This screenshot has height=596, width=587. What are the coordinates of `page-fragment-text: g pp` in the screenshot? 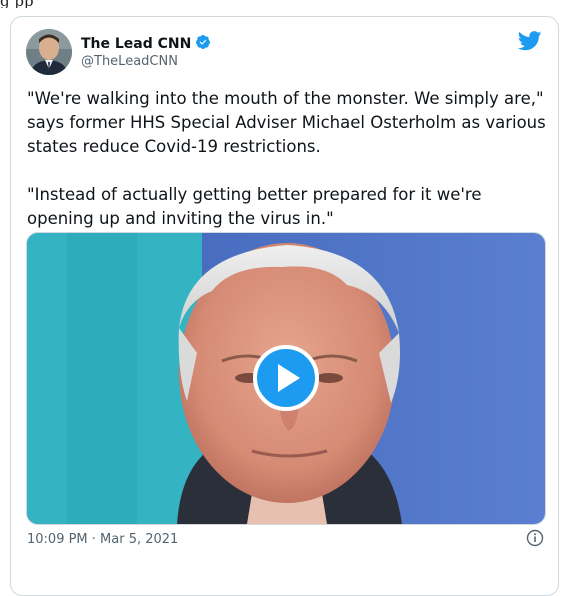 It's located at (293, 4).